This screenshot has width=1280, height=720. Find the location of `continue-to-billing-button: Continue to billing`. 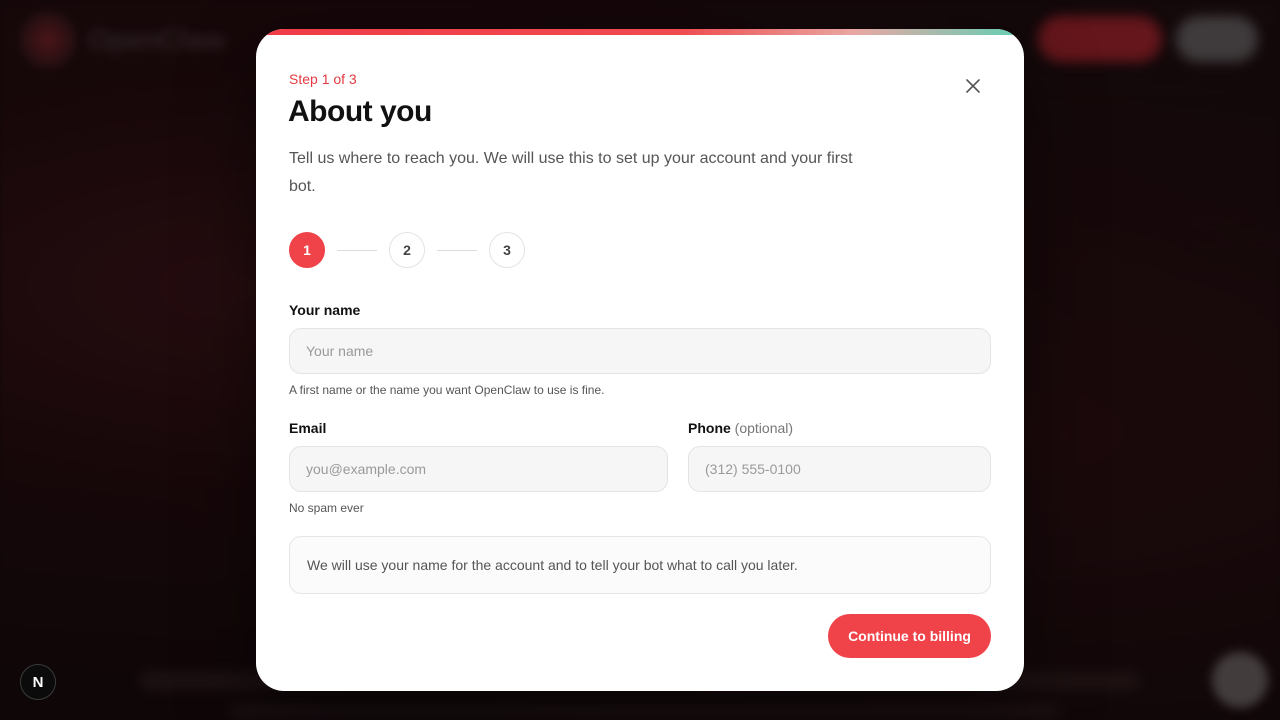

continue-to-billing-button: Continue to billing is located at coordinates (909, 636).